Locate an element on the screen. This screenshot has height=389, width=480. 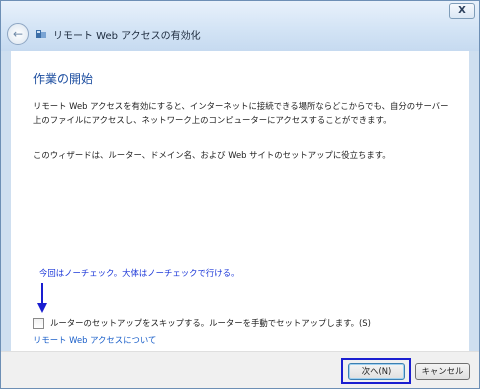
next-button: 次へ(N) is located at coordinates (376, 371).